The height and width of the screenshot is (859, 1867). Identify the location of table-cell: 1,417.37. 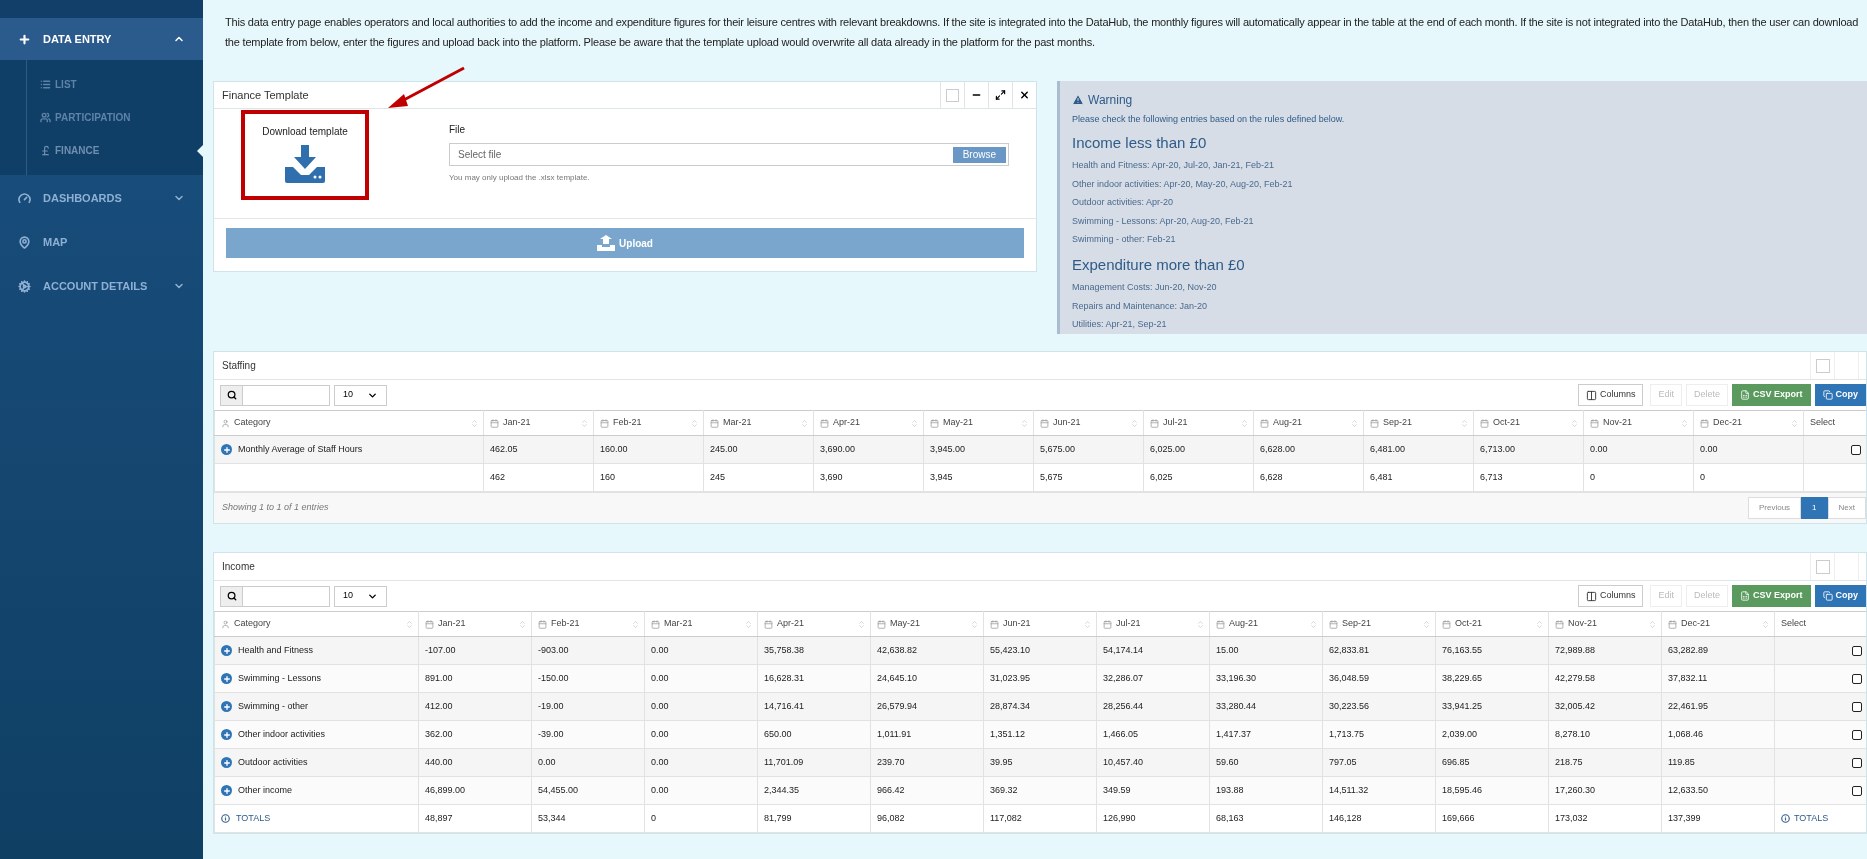
(1266, 734).